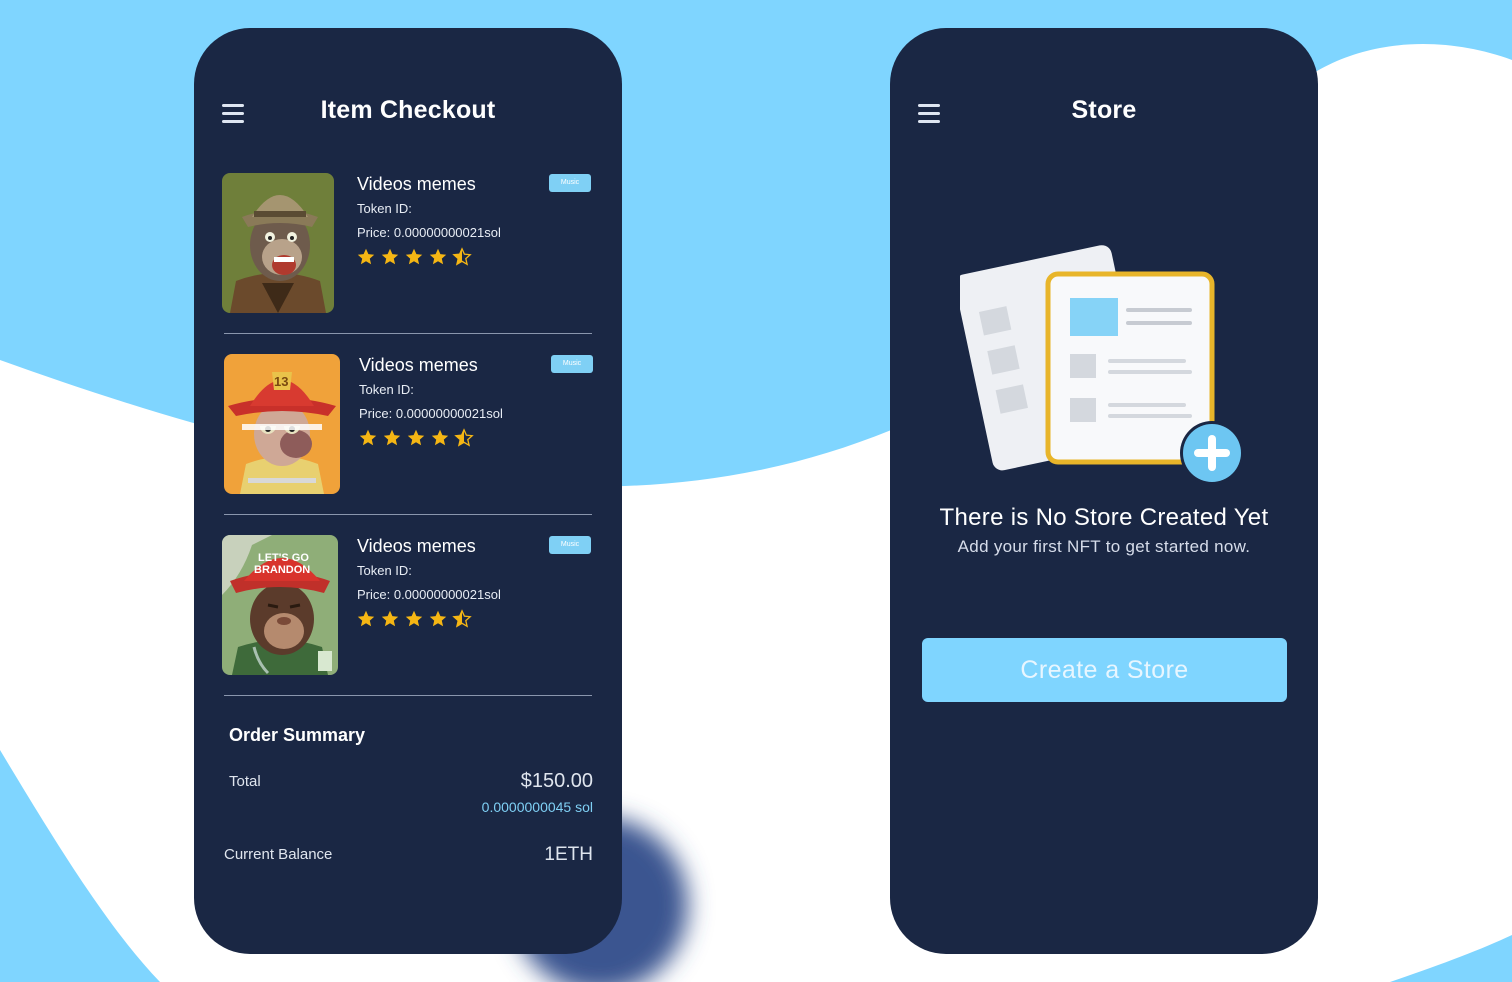 This screenshot has width=1512, height=982. Describe the element at coordinates (282, 570) in the screenshot. I see `svg-text: BRANDON` at that location.